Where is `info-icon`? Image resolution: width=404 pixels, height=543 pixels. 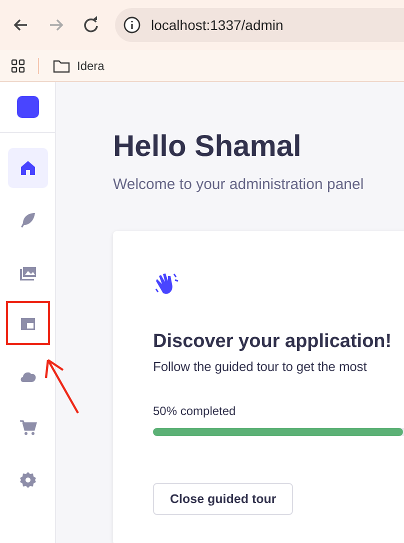
info-icon is located at coordinates (132, 25).